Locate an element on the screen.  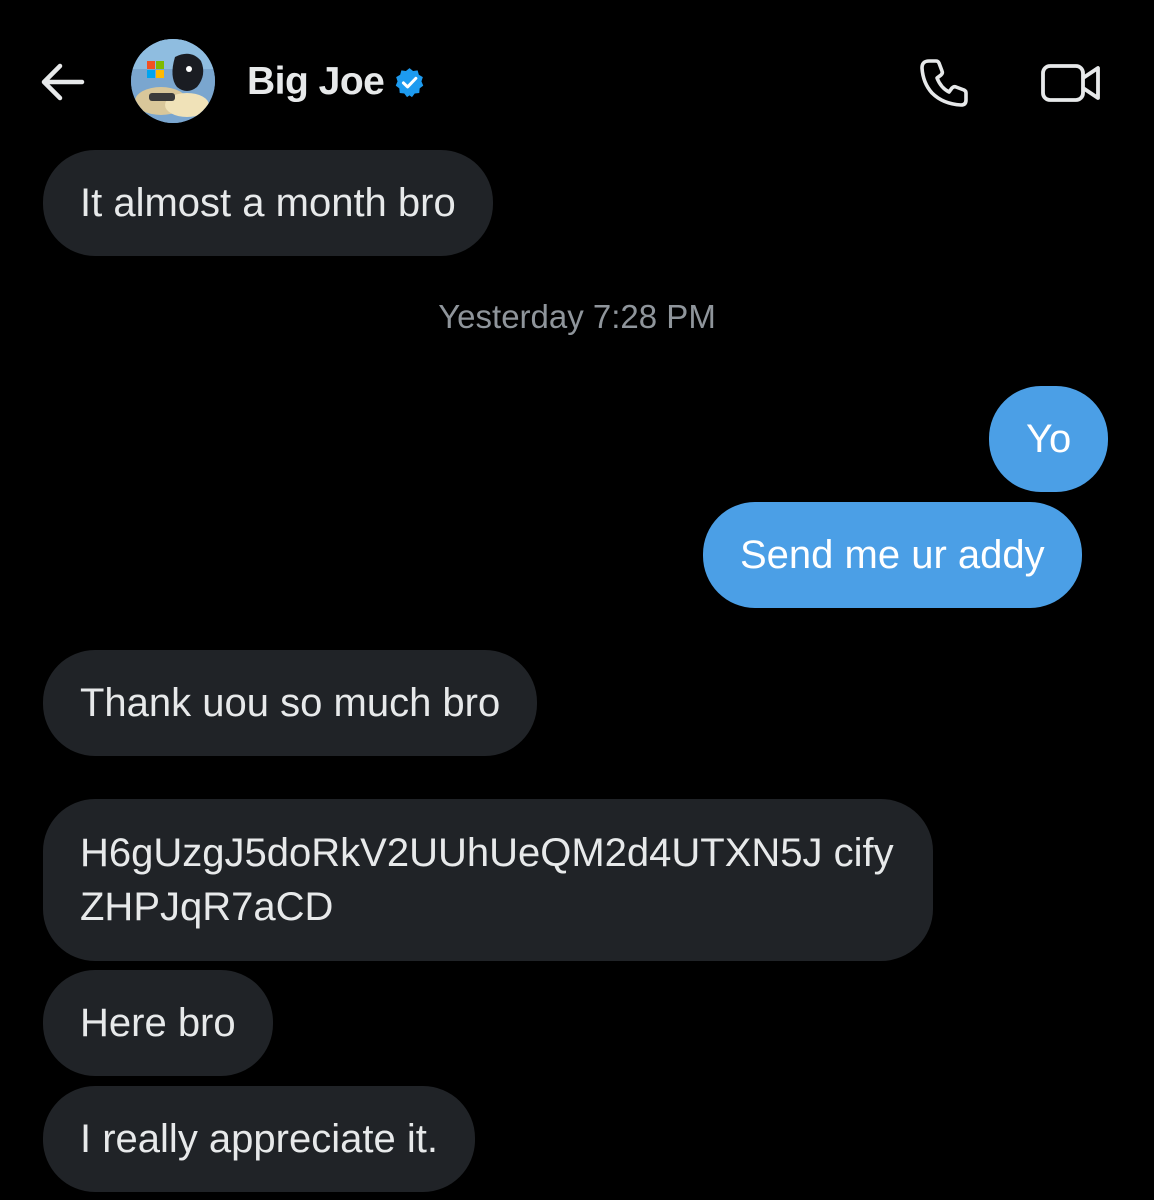
video-camera-icon is located at coordinates (1070, 83).